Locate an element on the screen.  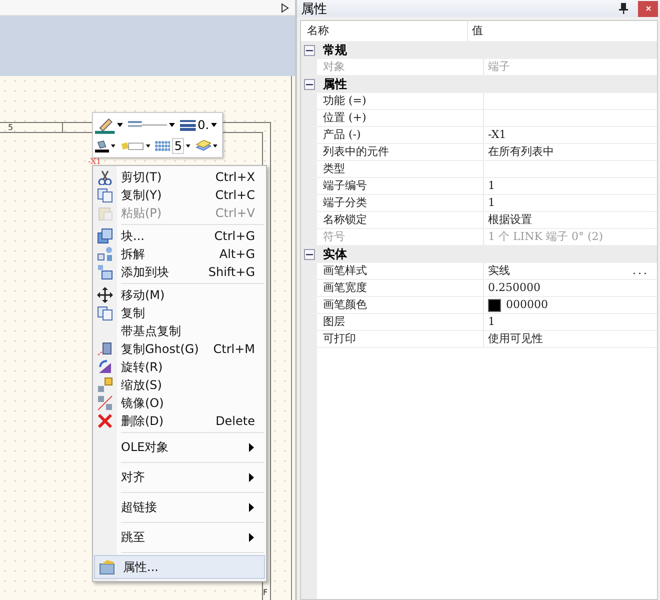
menu-item: 超链接 is located at coordinates (179, 507).